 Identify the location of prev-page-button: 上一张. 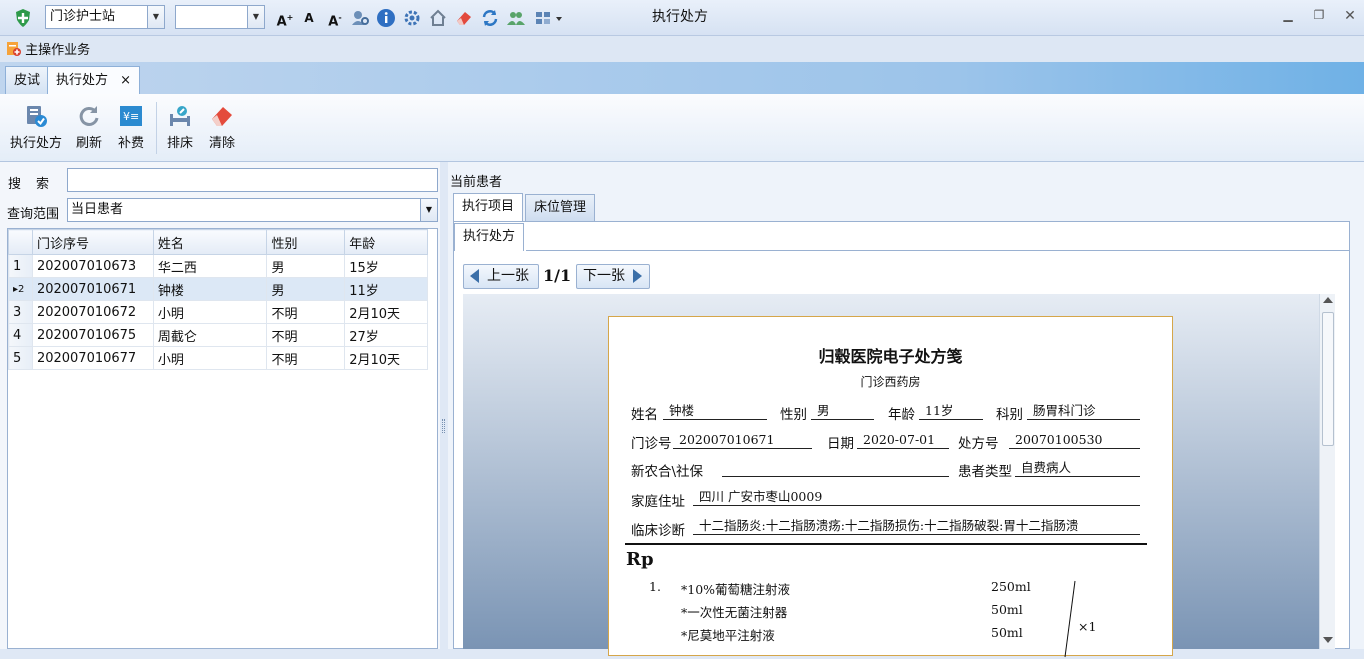
(501, 276).